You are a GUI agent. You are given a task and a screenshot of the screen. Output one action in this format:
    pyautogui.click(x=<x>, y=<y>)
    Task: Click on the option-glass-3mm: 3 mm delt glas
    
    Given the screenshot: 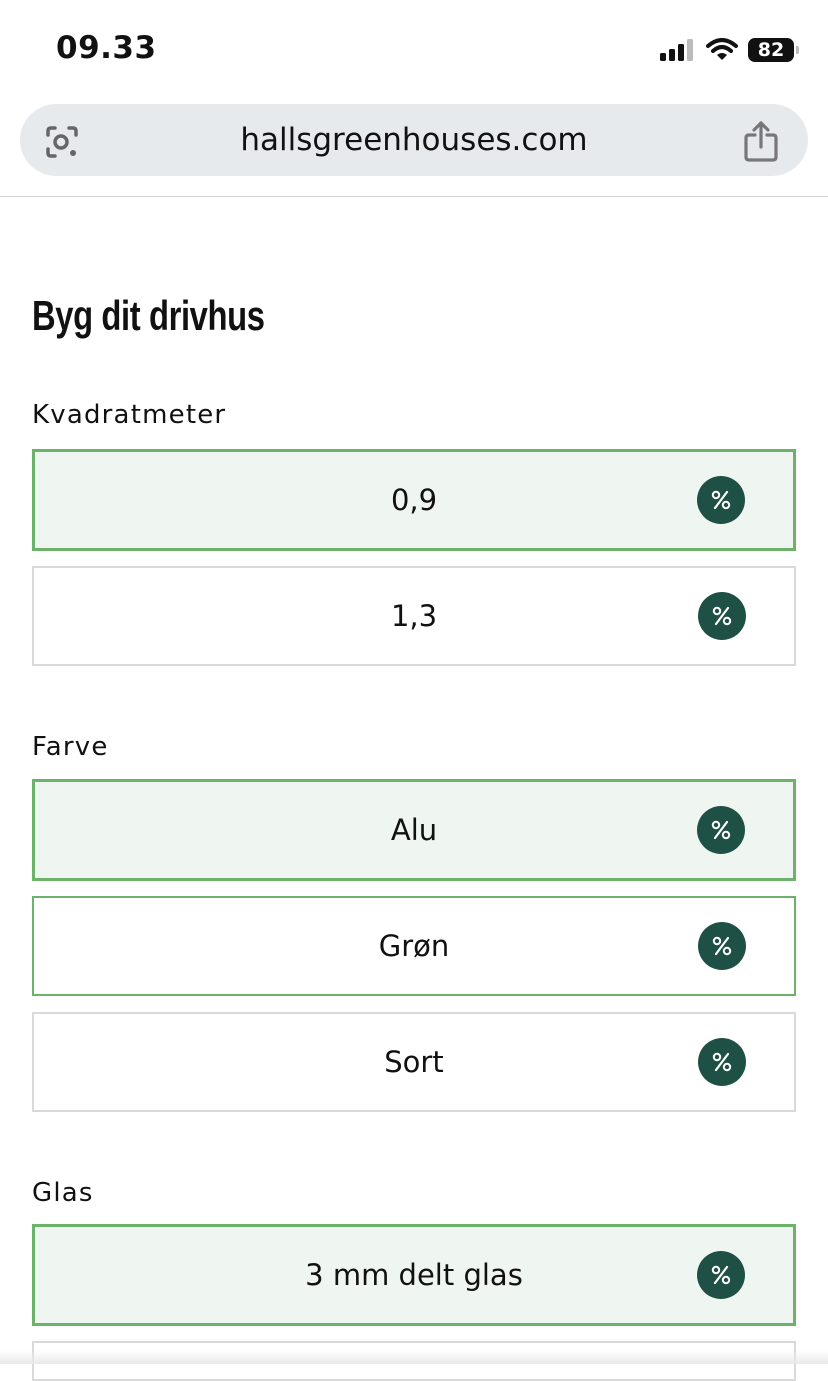 What is the action you would take?
    pyautogui.click(x=414, y=1275)
    